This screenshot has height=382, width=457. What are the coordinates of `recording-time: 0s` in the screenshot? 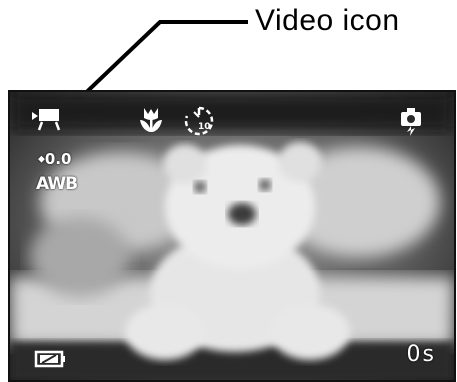 It's located at (421, 354).